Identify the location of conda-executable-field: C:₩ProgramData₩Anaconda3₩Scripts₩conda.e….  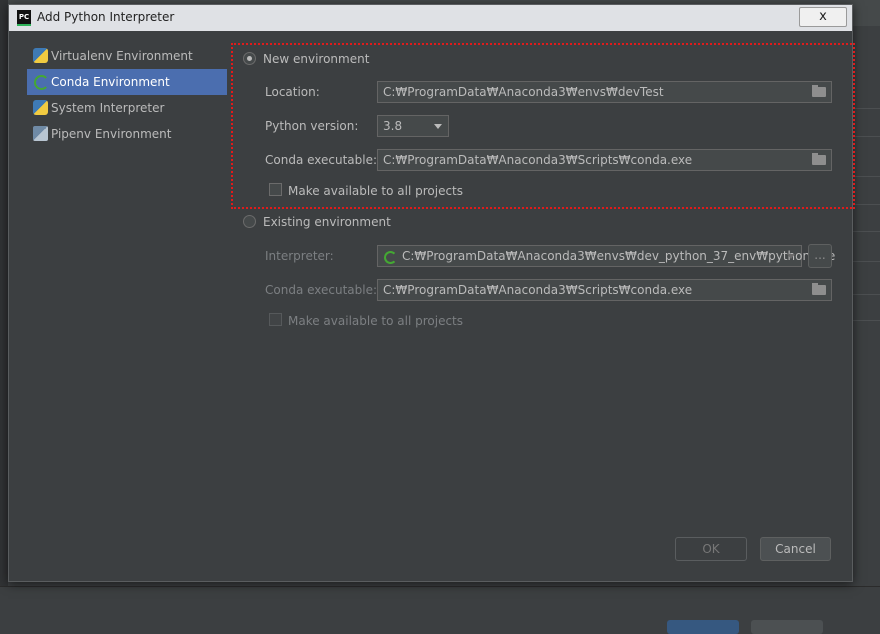
(604, 160).